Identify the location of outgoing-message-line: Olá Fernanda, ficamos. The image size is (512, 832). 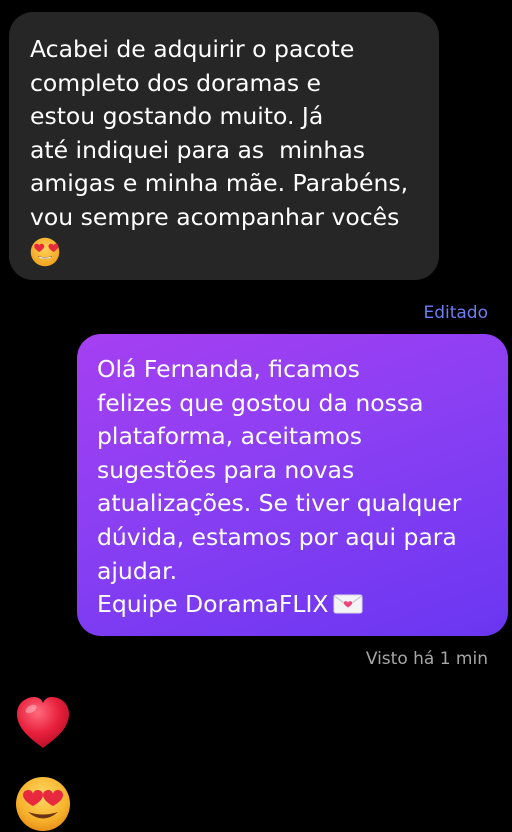
(228, 369).